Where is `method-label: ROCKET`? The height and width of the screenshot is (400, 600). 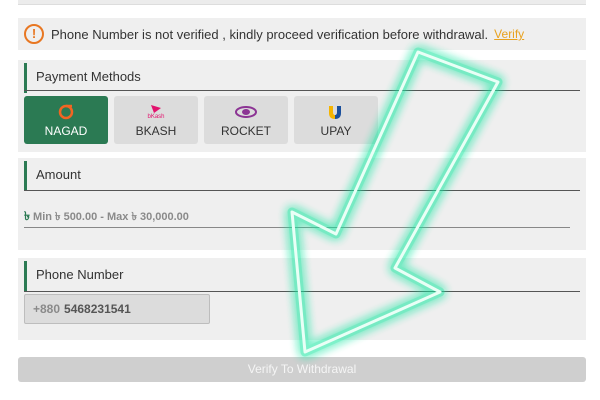
method-label: ROCKET is located at coordinates (245, 130).